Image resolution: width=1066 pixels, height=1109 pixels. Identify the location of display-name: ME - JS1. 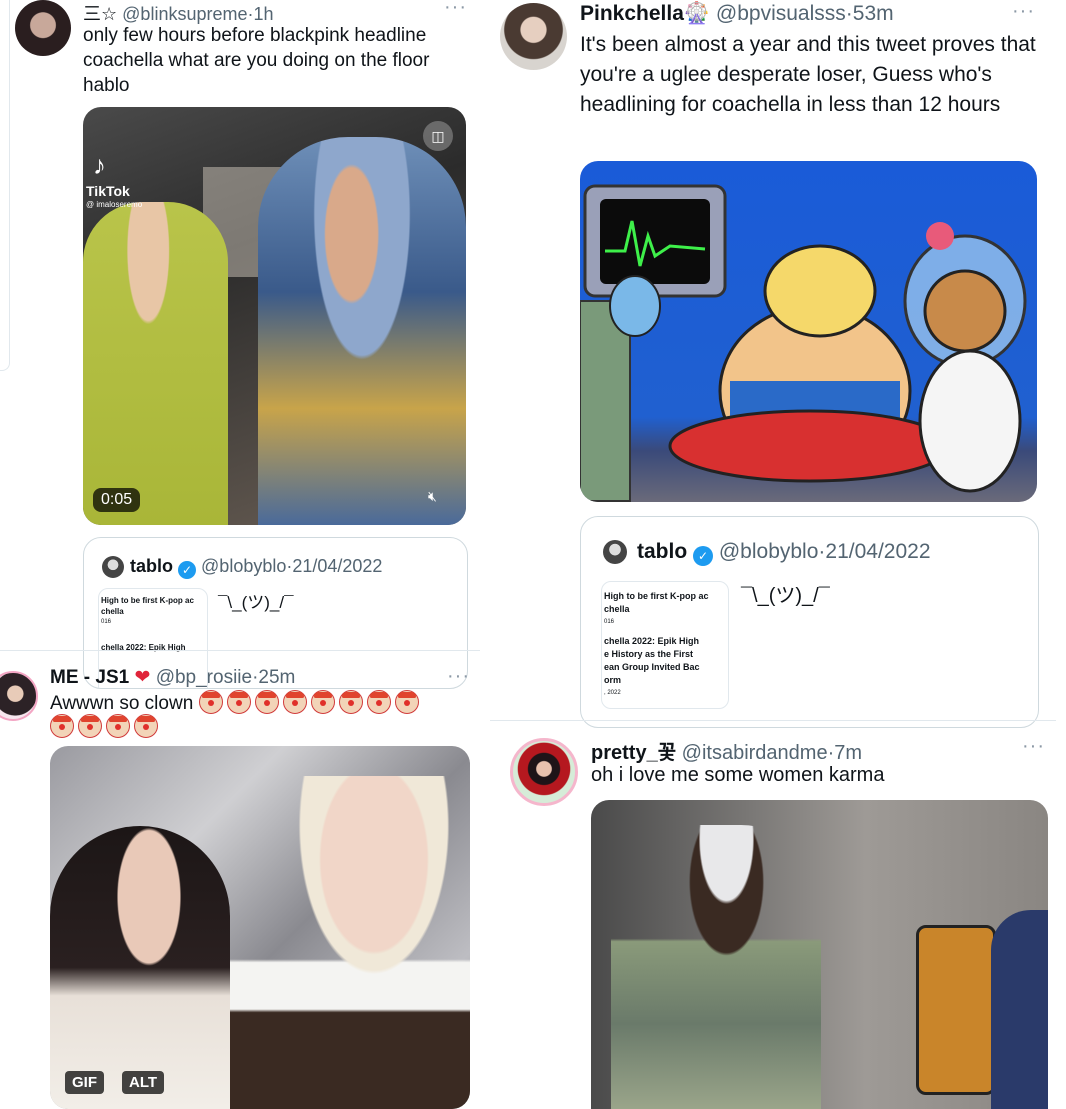
(89, 677).